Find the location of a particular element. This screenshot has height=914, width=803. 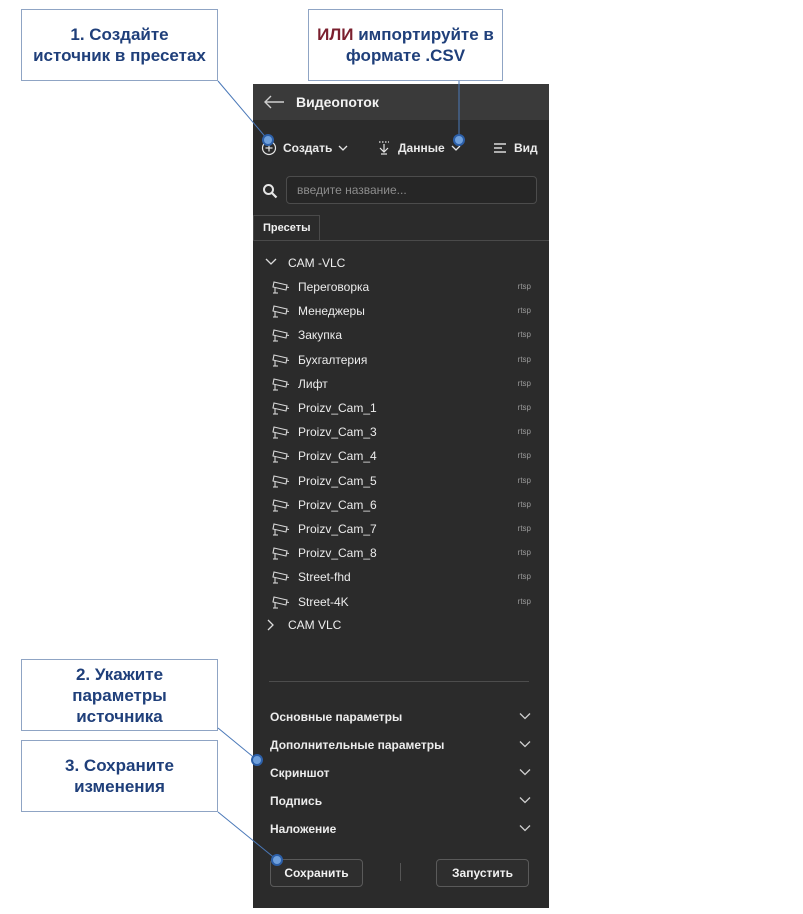

tree-item-label: Переговорка is located at coordinates (334, 287).